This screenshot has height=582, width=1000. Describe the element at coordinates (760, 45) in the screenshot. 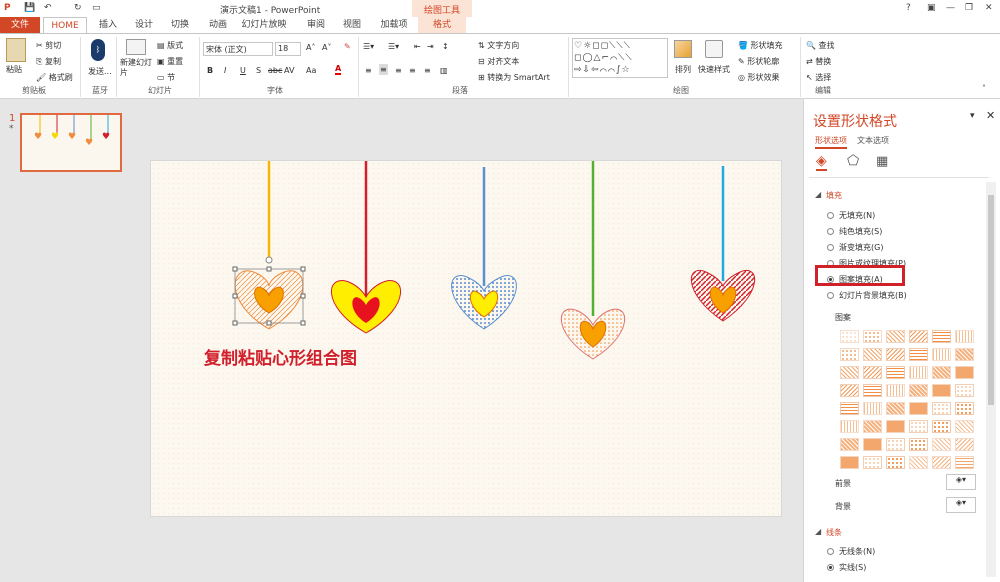

I see `shape-fill-button: 🪣 形状填充` at that location.